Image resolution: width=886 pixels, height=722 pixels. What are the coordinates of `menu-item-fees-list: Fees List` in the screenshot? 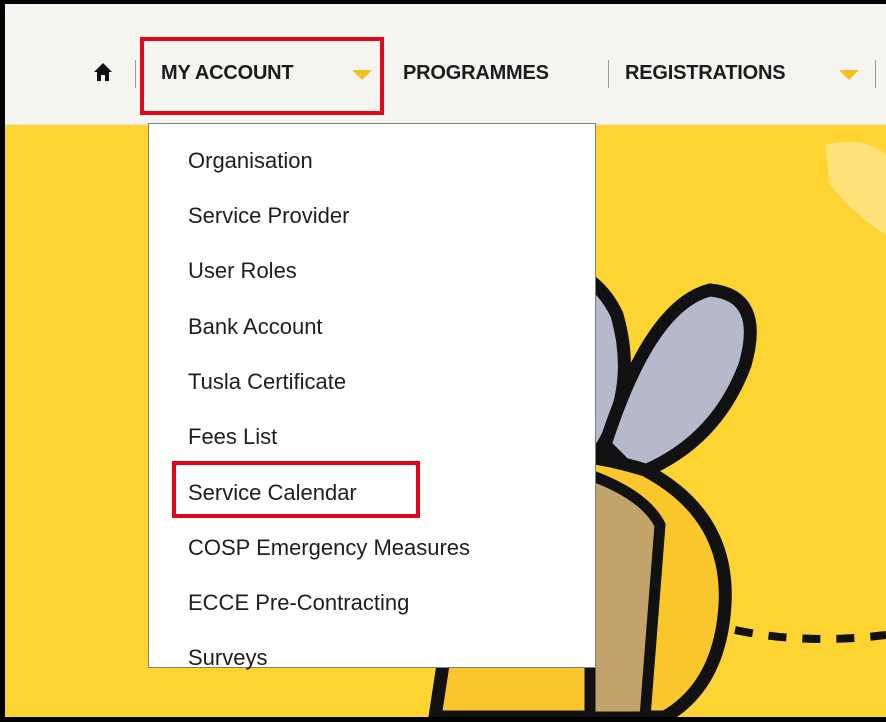 It's located at (232, 437).